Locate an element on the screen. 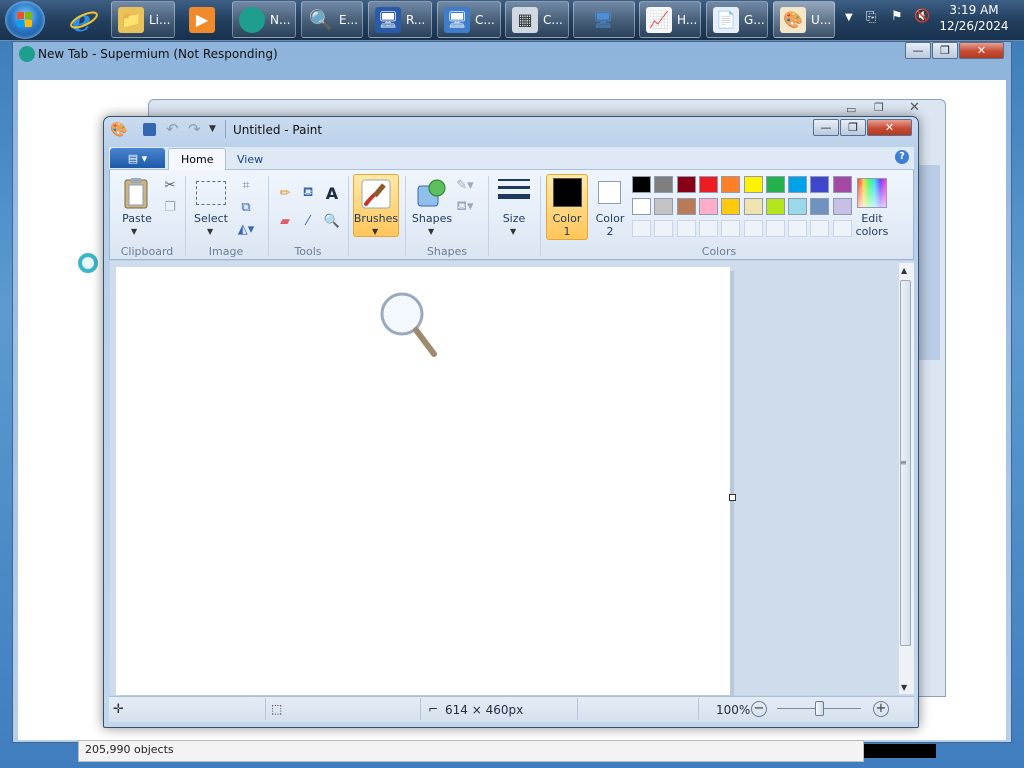 This screenshot has width=1024, height=768. clock: 3:19 AM 12/26/2024 is located at coordinates (974, 18).